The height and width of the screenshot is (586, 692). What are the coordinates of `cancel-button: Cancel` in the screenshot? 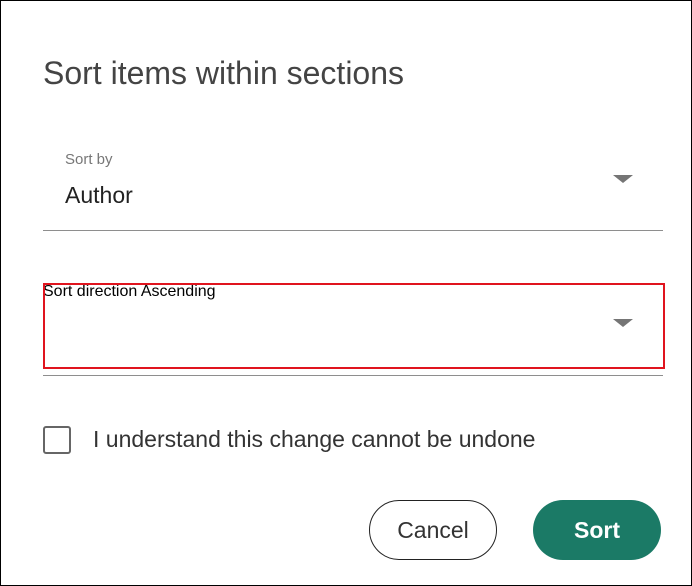 It's located at (433, 530).